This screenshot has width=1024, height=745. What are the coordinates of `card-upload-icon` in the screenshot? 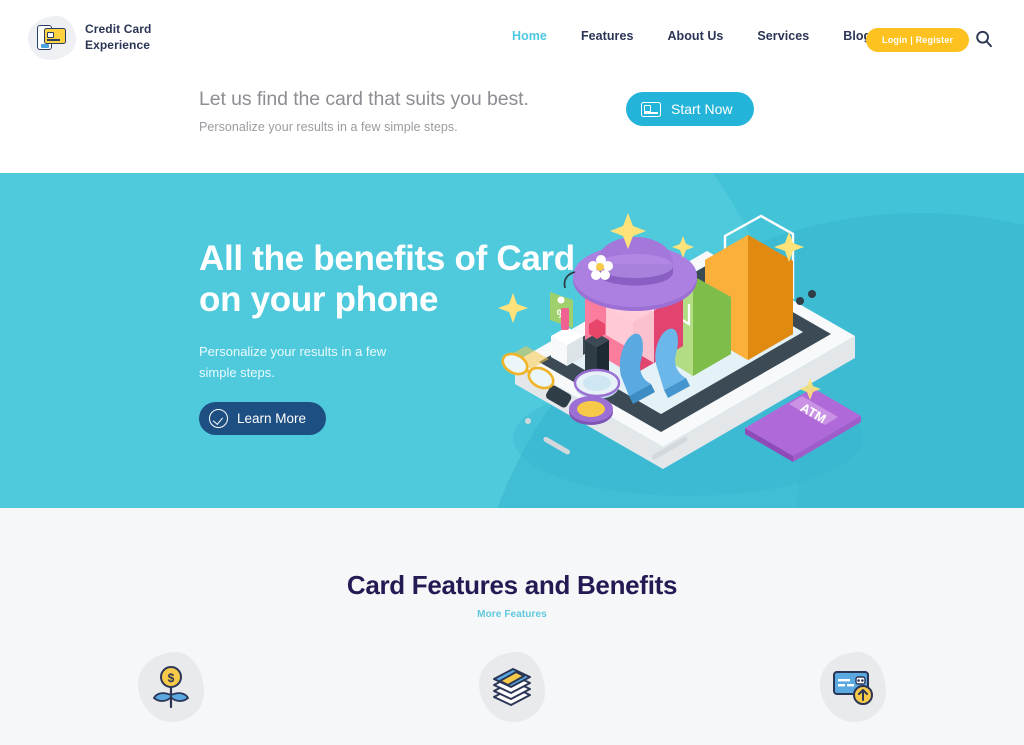 It's located at (853, 687).